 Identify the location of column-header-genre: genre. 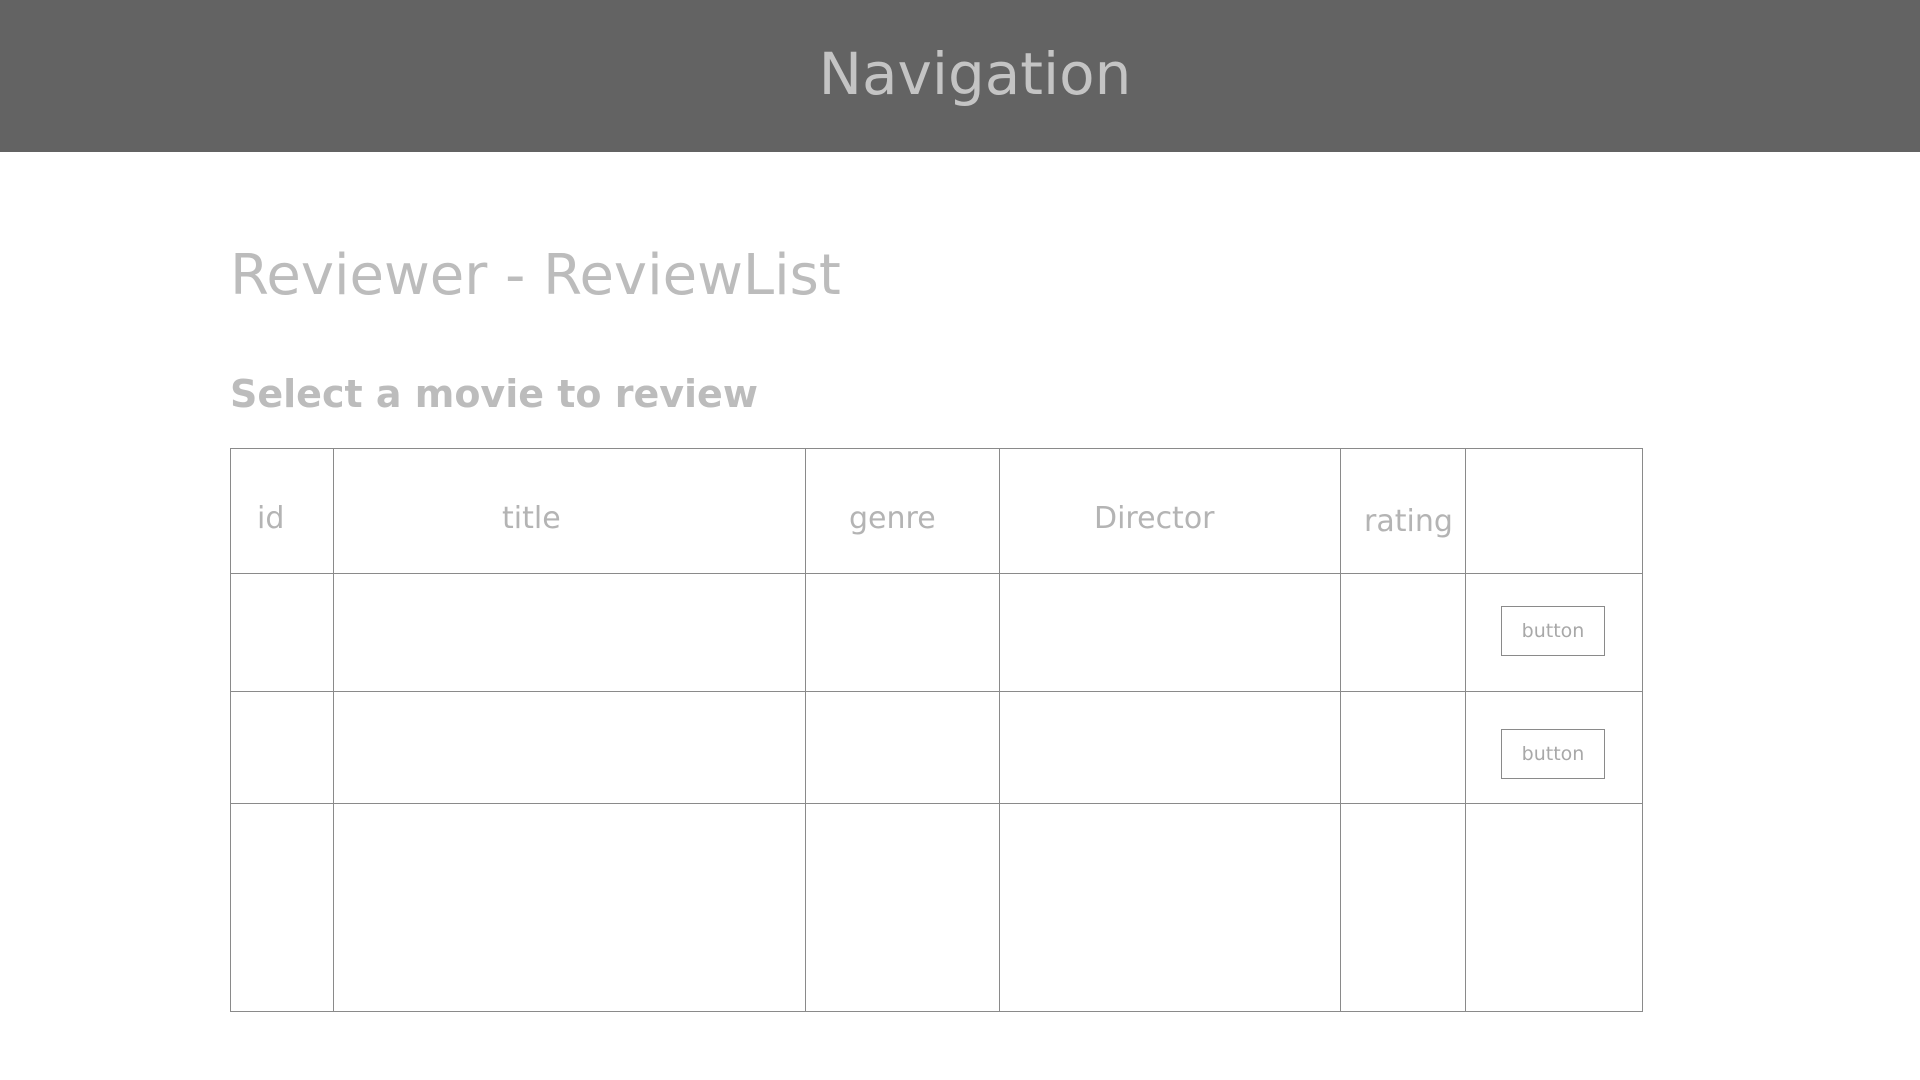
(892, 518).